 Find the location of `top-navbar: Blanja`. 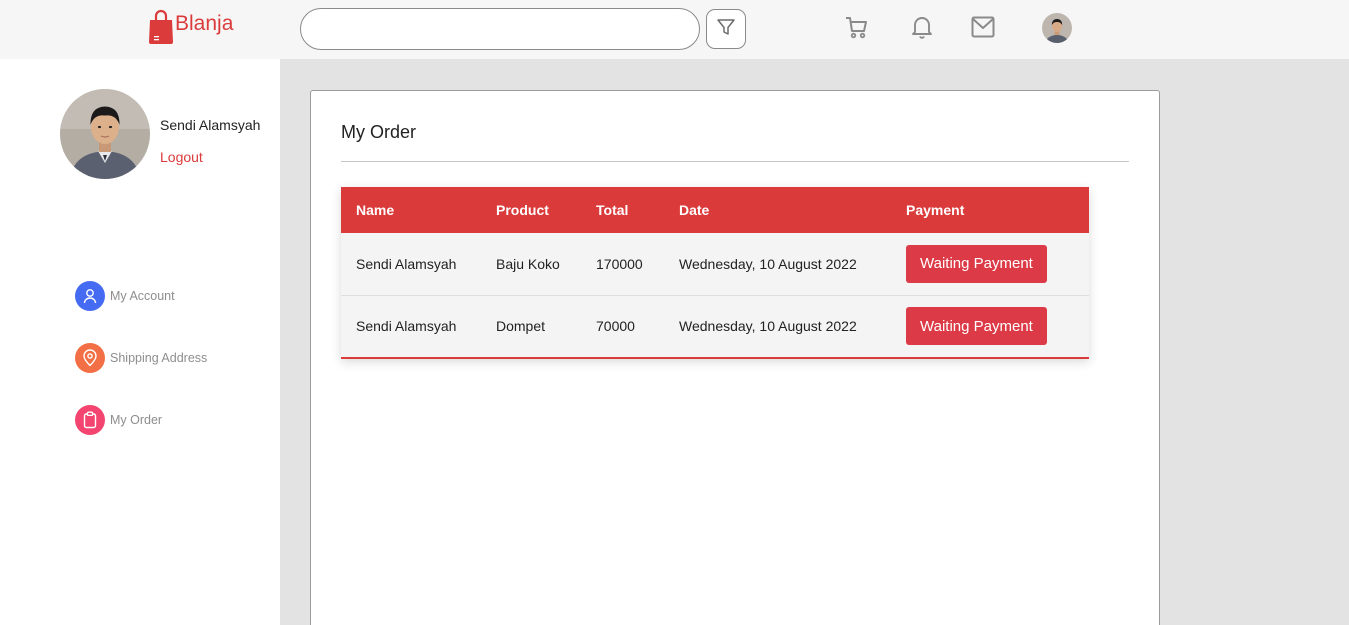

top-navbar: Blanja is located at coordinates (674, 29).